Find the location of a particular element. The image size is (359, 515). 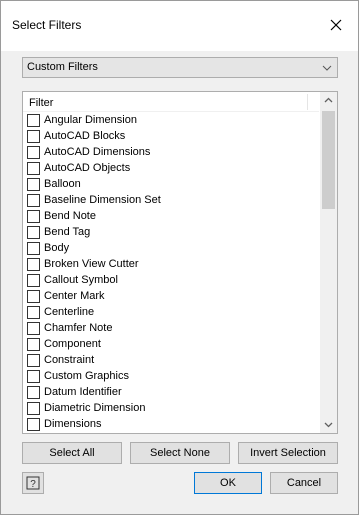

filter-item-label: Bend Note is located at coordinates (70, 216).